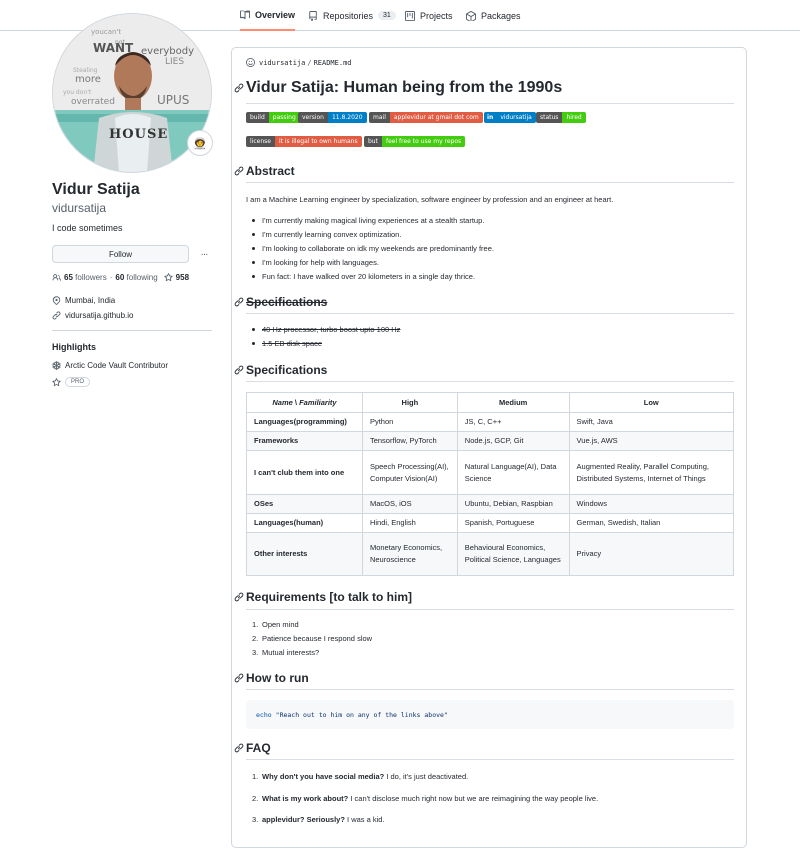 The width and height of the screenshot is (800, 865). Describe the element at coordinates (77, 92) in the screenshot. I see `svg-text: you don't` at that location.